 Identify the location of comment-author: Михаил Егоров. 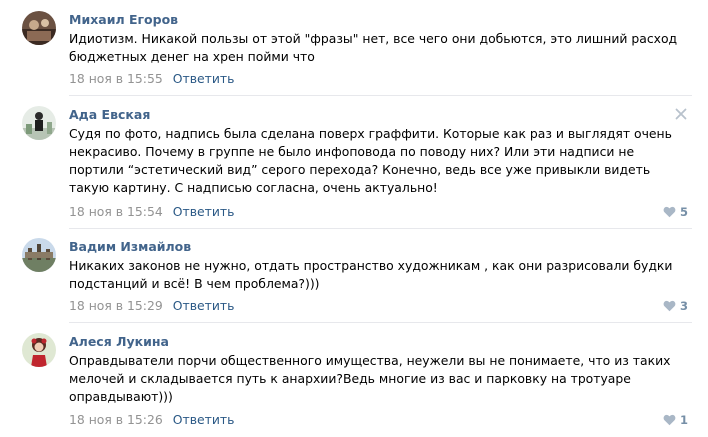
(123, 19).